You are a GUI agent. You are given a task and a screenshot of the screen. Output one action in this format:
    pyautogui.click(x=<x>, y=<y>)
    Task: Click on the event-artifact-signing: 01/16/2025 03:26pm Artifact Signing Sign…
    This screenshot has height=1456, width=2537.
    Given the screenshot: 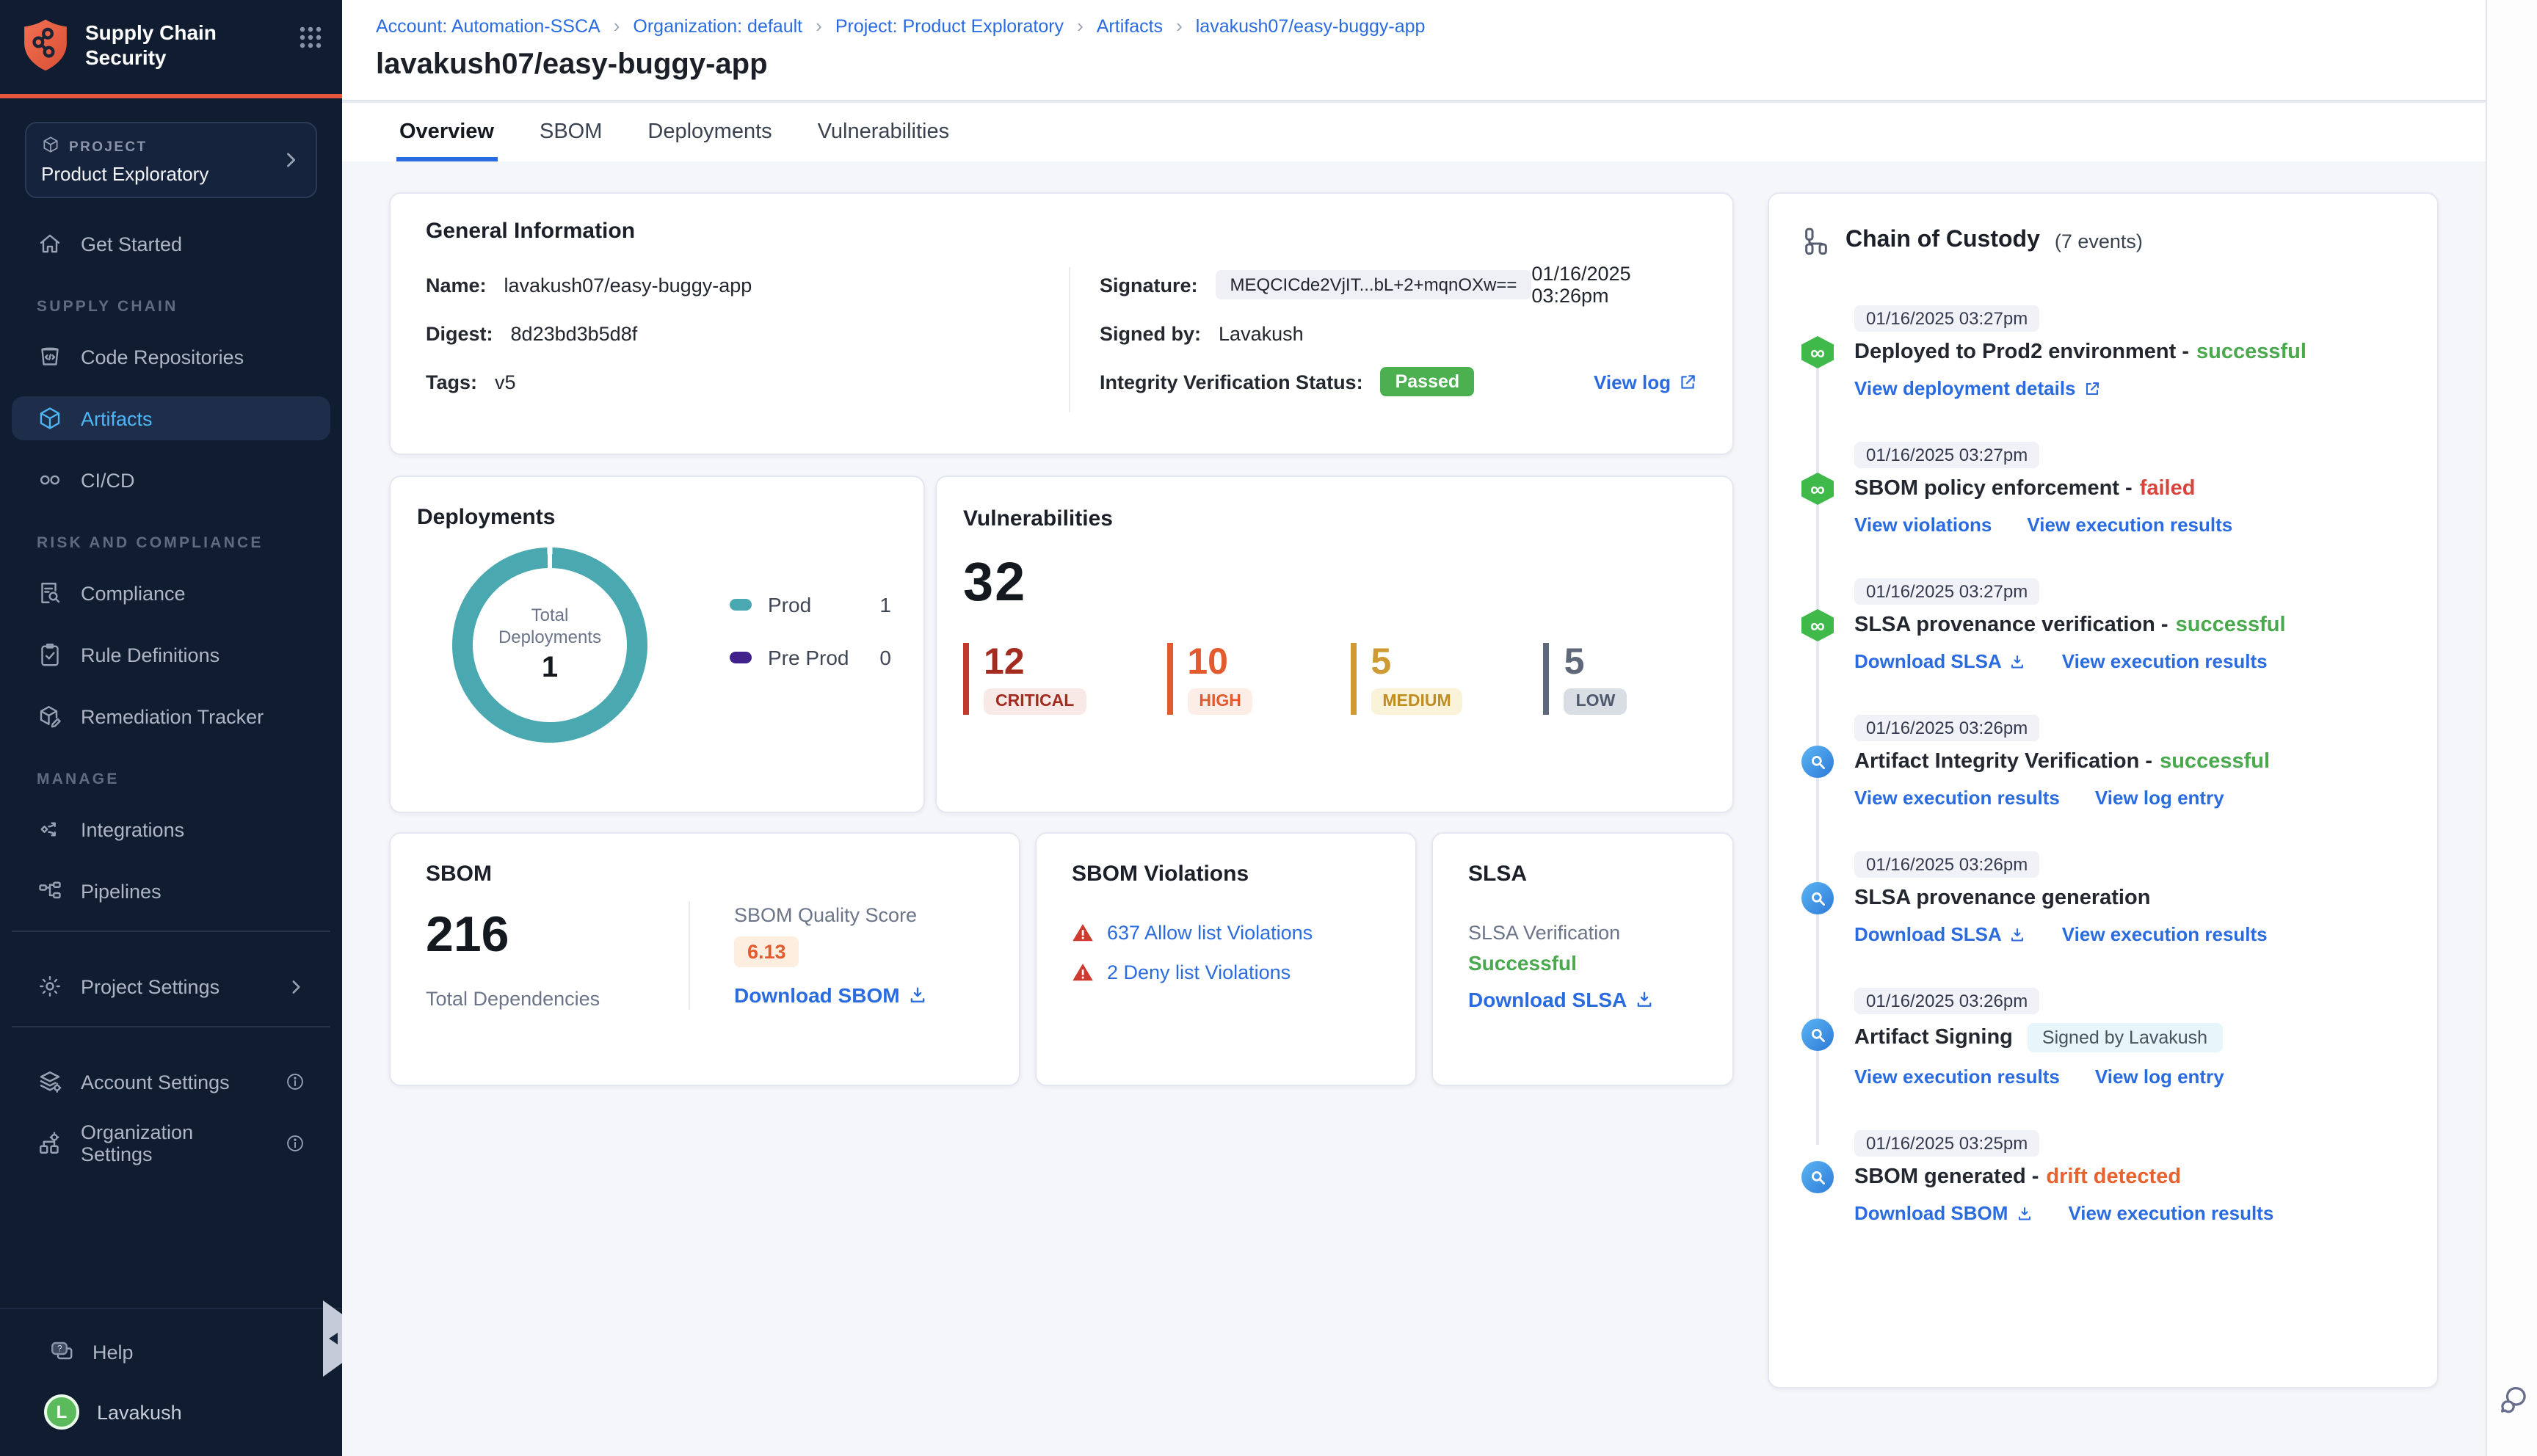 What is the action you would take?
    pyautogui.click(x=2103, y=1038)
    